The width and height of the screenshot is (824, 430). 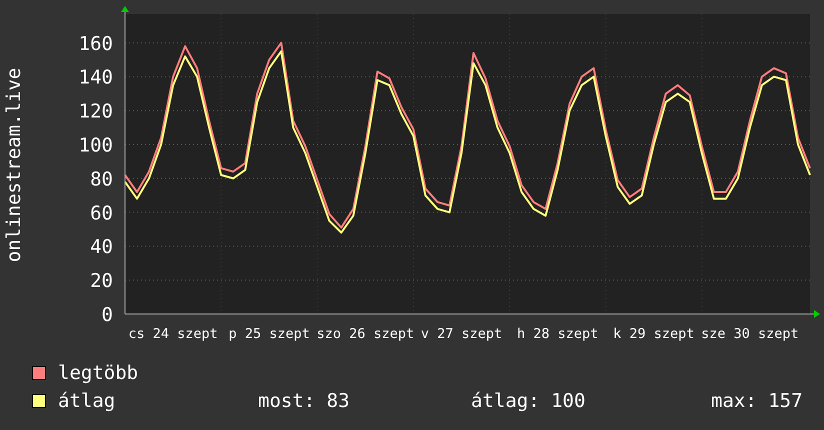 What do you see at coordinates (95, 111) in the screenshot?
I see `y-tick-label: 120` at bounding box center [95, 111].